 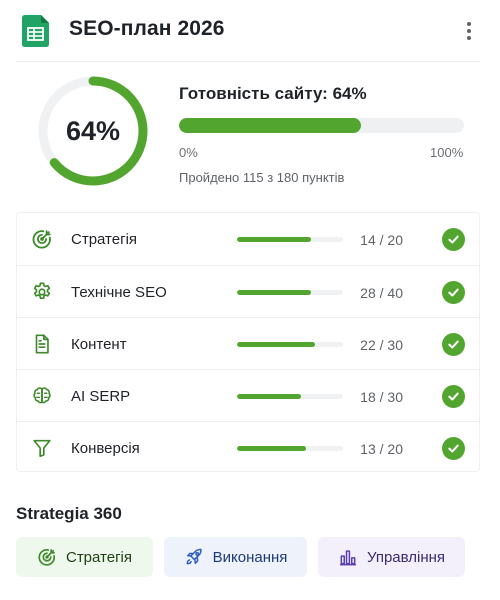 I want to click on section-title: Strategia 360, so click(x=69, y=513).